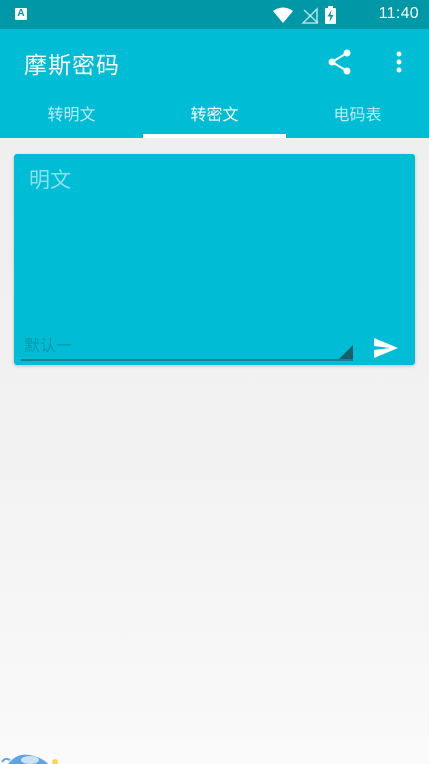 This screenshot has height=764, width=429. I want to click on app-title: 摩斯密码, so click(72, 66).